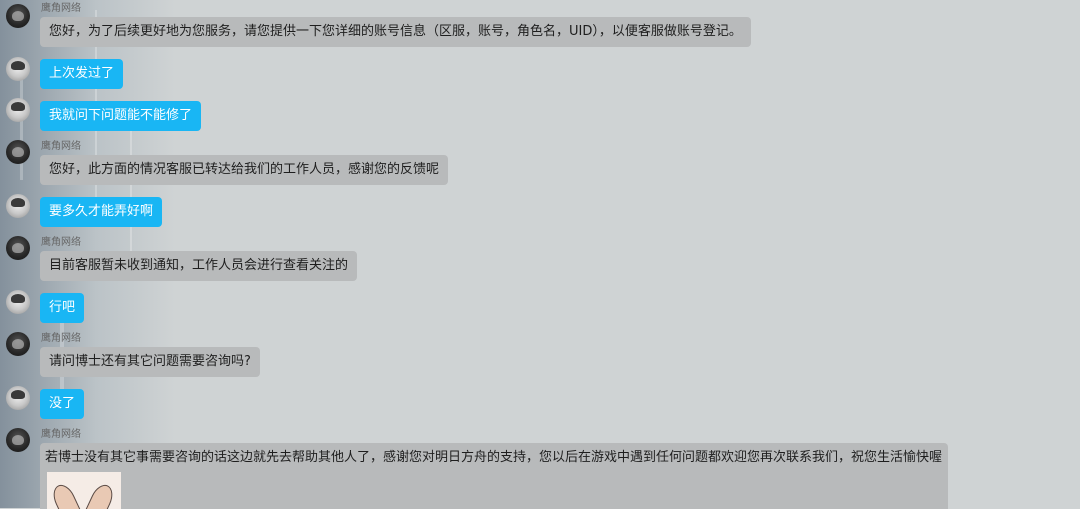  What do you see at coordinates (84, 490) in the screenshot?
I see `bunny-sticker-image` at bounding box center [84, 490].